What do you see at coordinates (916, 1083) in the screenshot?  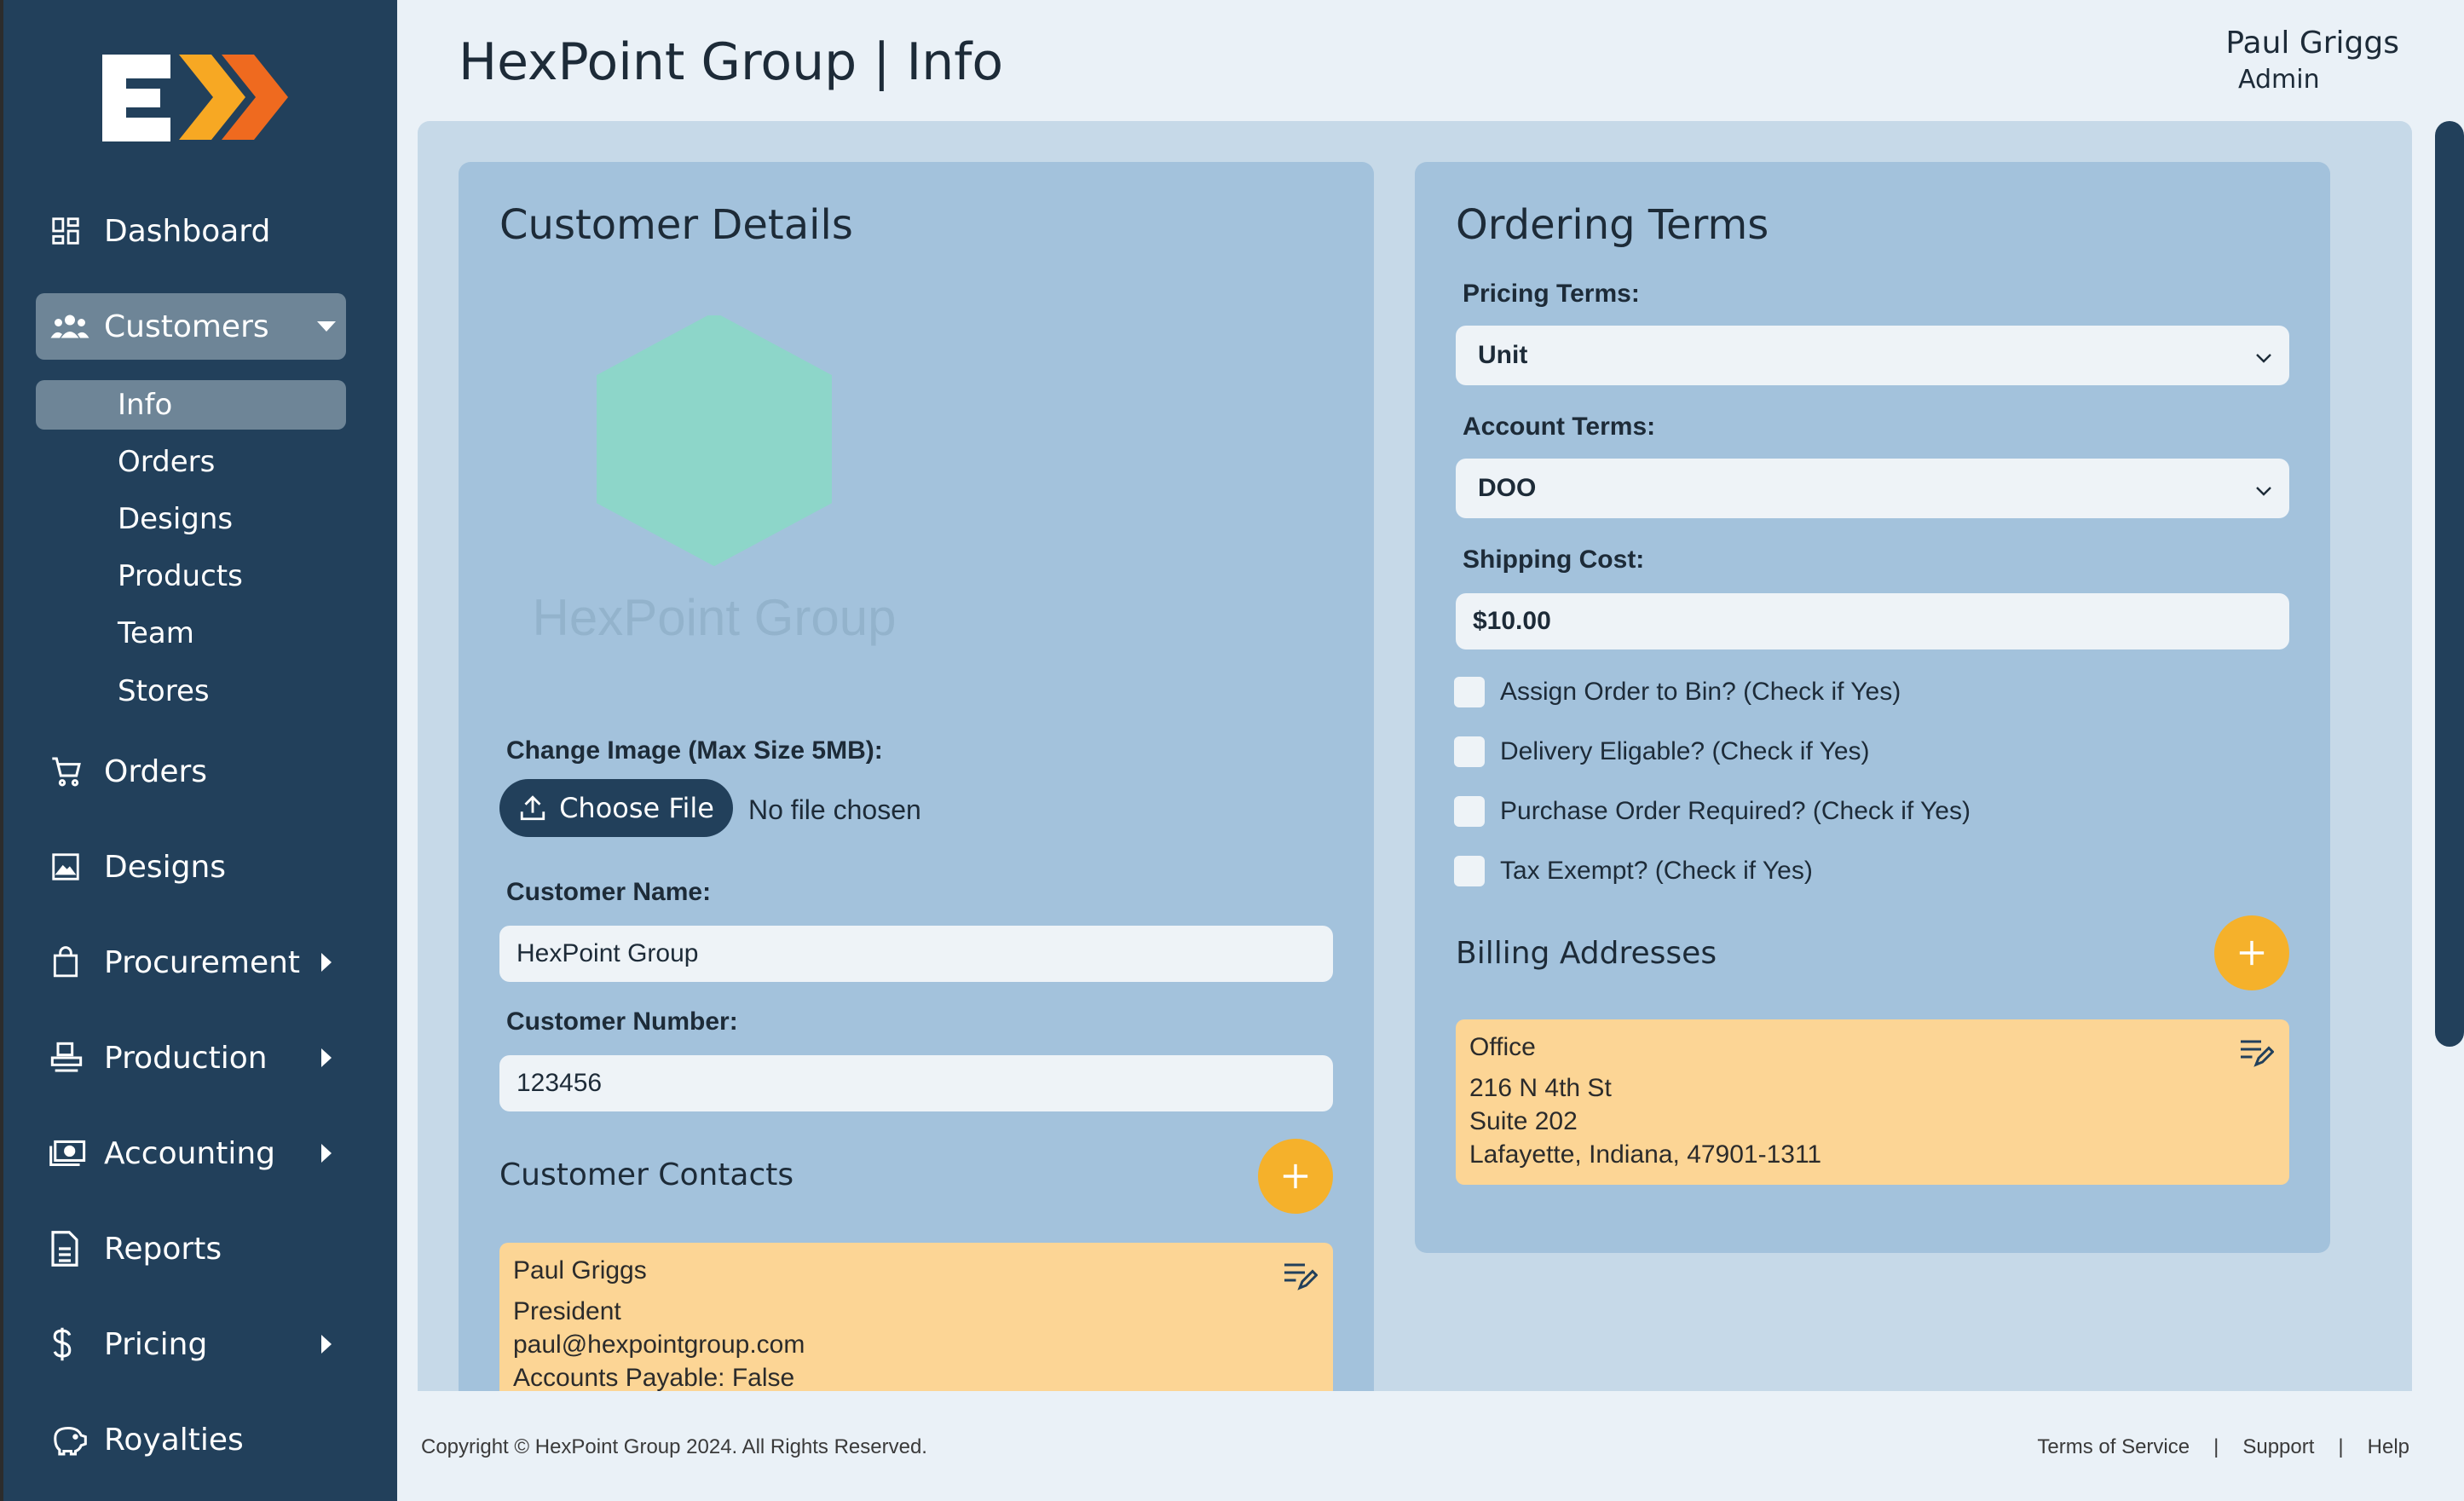 I see `customer-number-input: 123456` at bounding box center [916, 1083].